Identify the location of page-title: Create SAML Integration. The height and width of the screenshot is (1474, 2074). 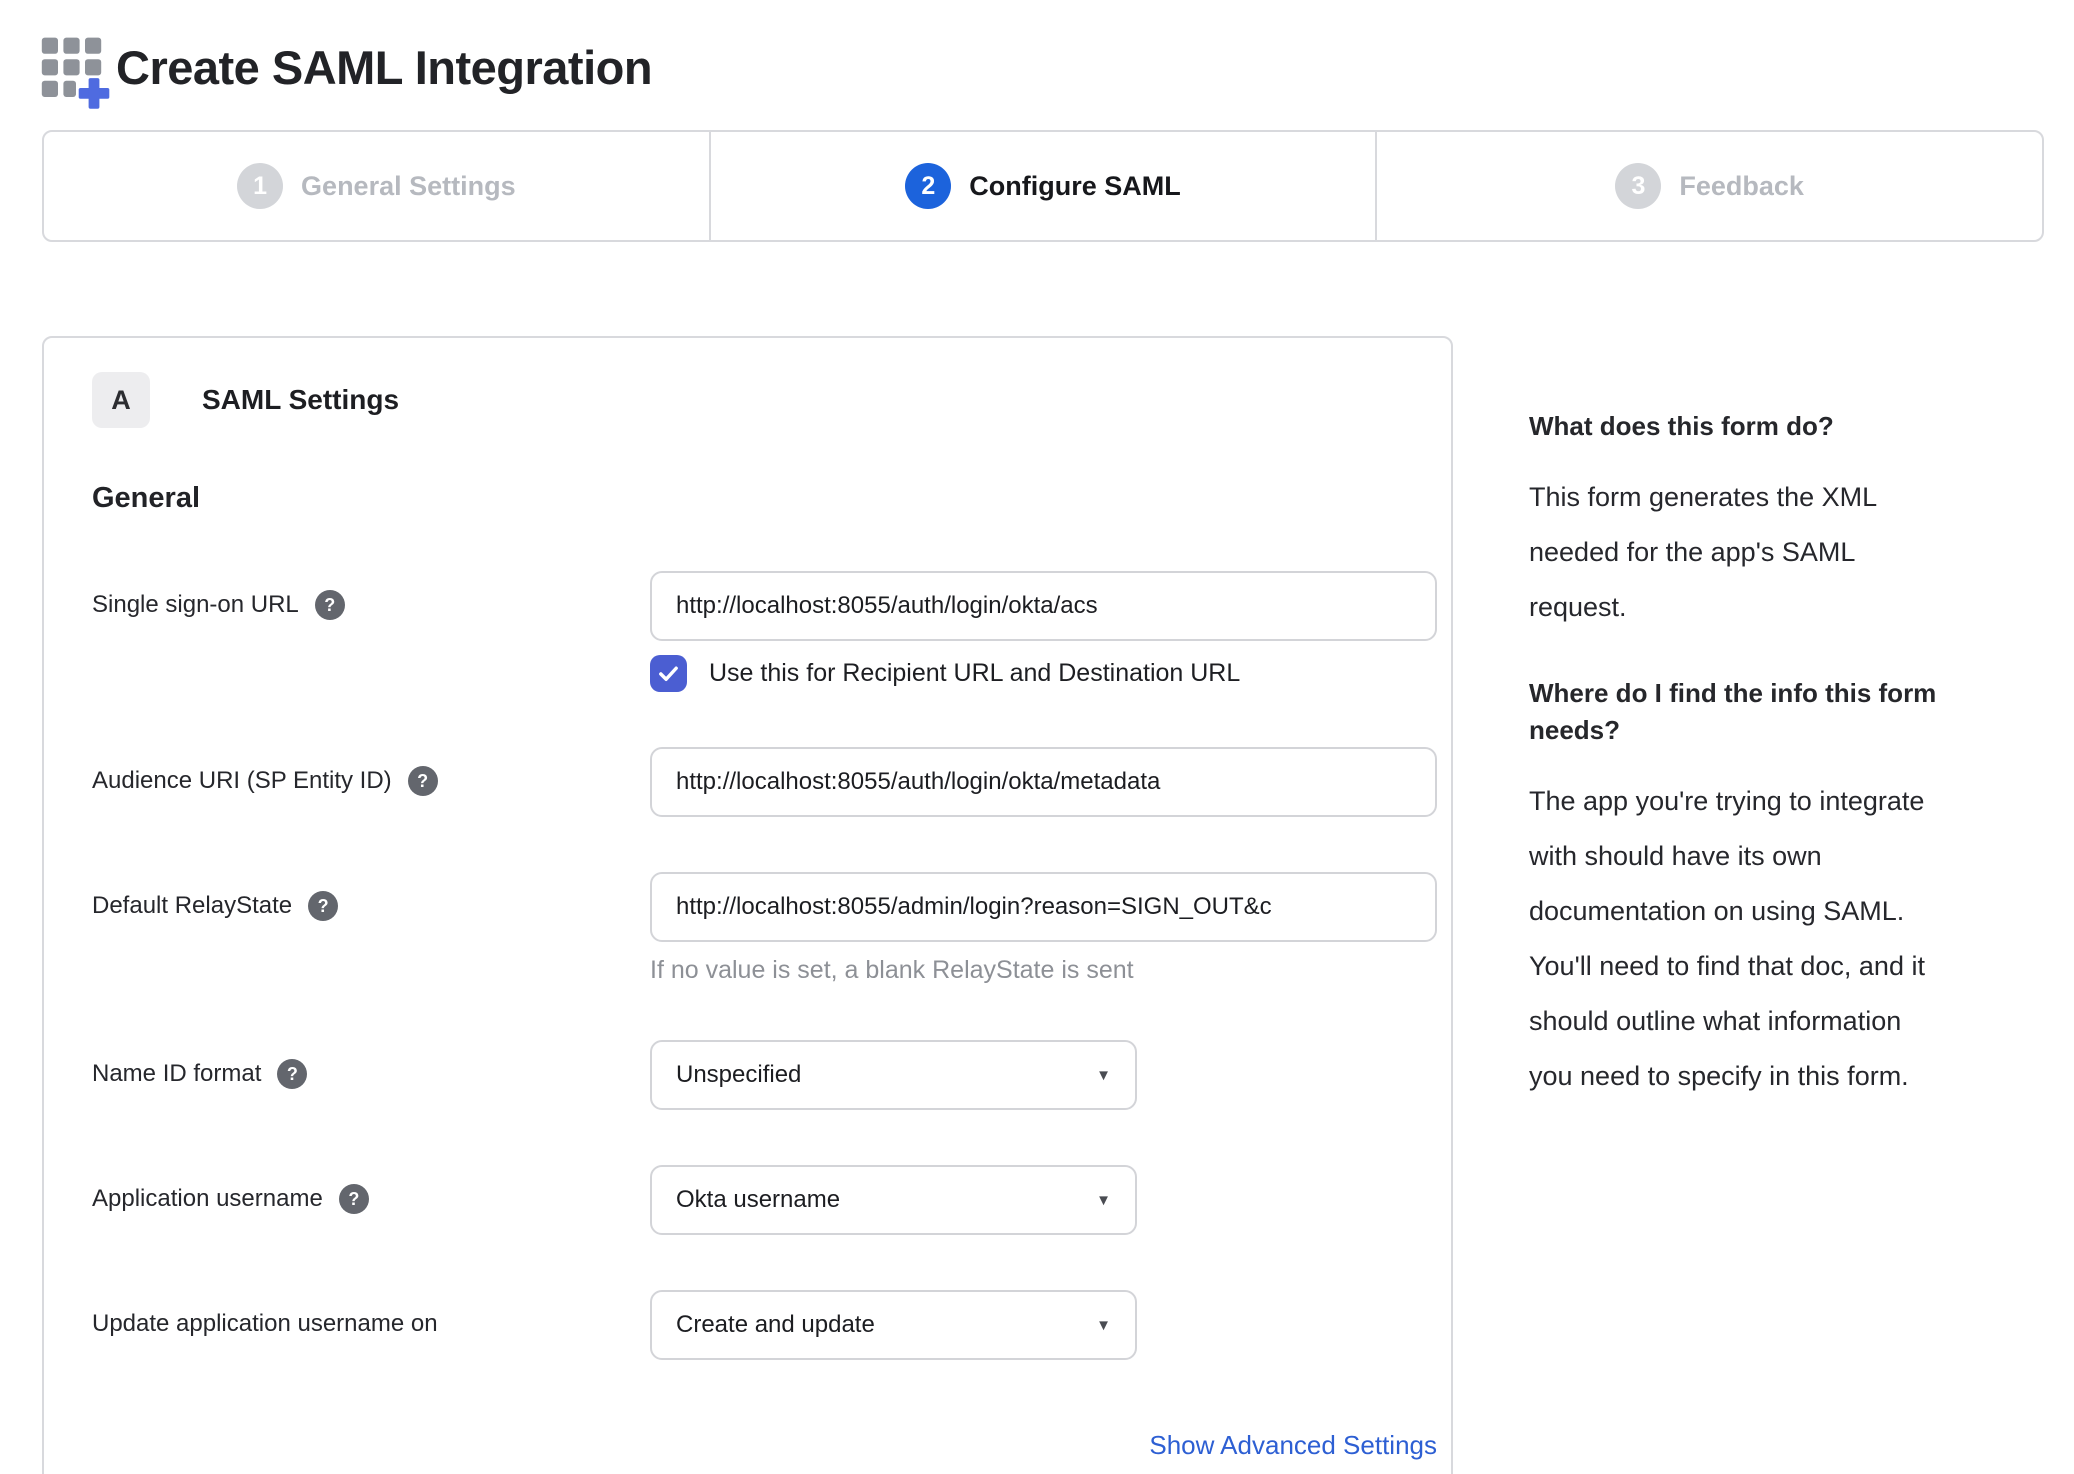
(384, 67).